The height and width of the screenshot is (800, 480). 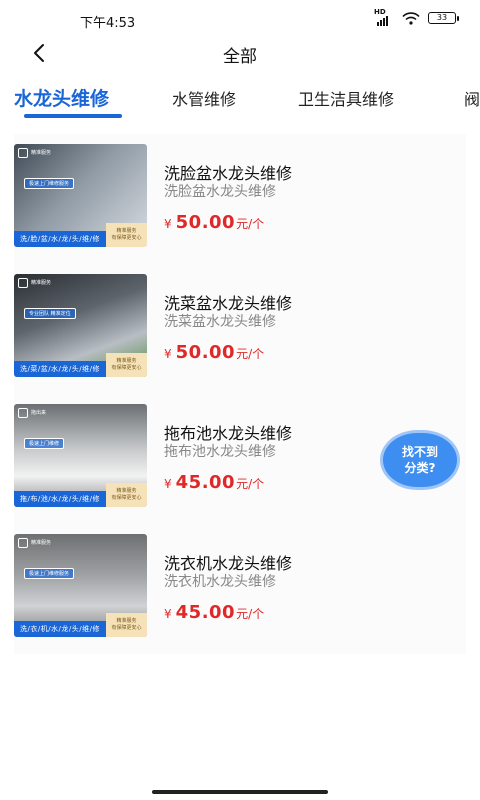 What do you see at coordinates (220, 582) in the screenshot?
I see `item-subtitle: 洗衣机水龙头维修` at bounding box center [220, 582].